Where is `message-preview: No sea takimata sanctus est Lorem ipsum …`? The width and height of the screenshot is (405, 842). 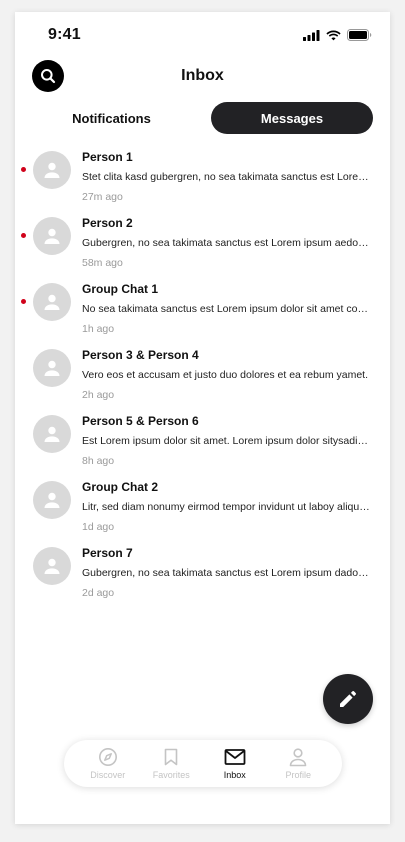 message-preview: No sea takimata sanctus est Lorem ipsum … is located at coordinates (226, 309).